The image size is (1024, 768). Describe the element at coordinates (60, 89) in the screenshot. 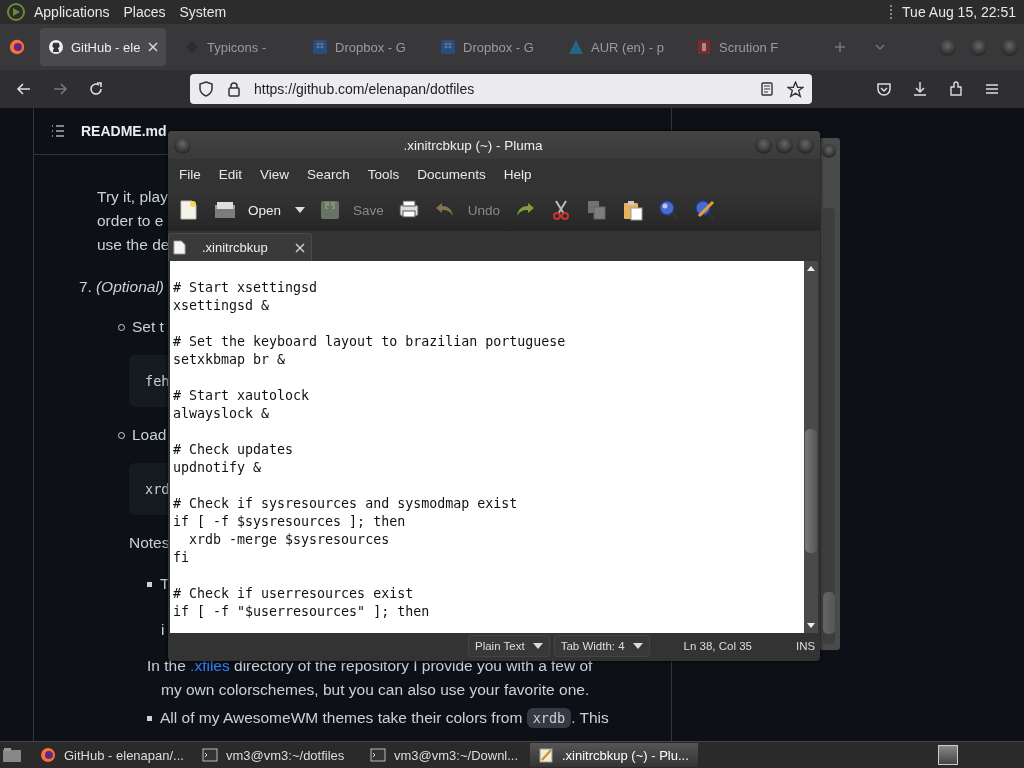

I see `forward-icon` at that location.